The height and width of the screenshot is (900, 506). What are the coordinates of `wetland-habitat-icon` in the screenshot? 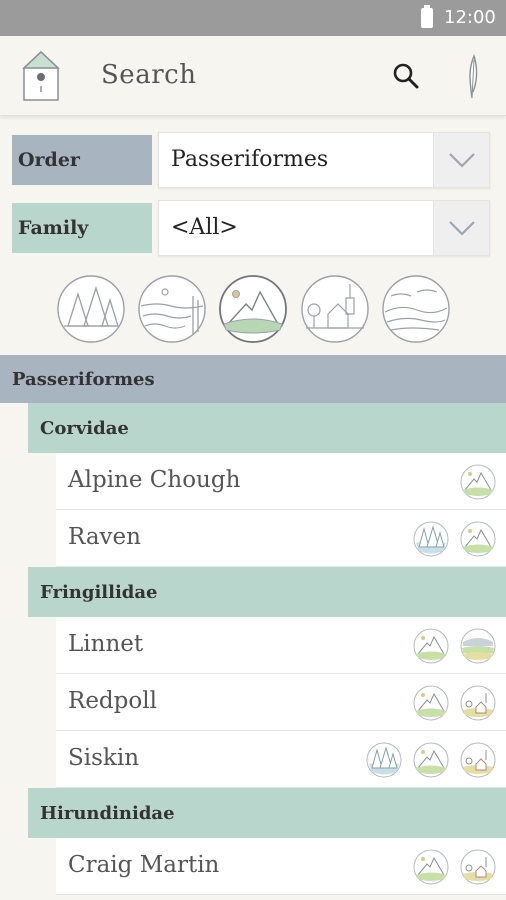 It's located at (172, 309).